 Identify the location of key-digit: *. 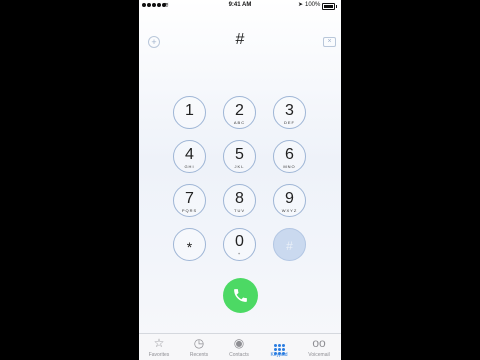
(189, 247).